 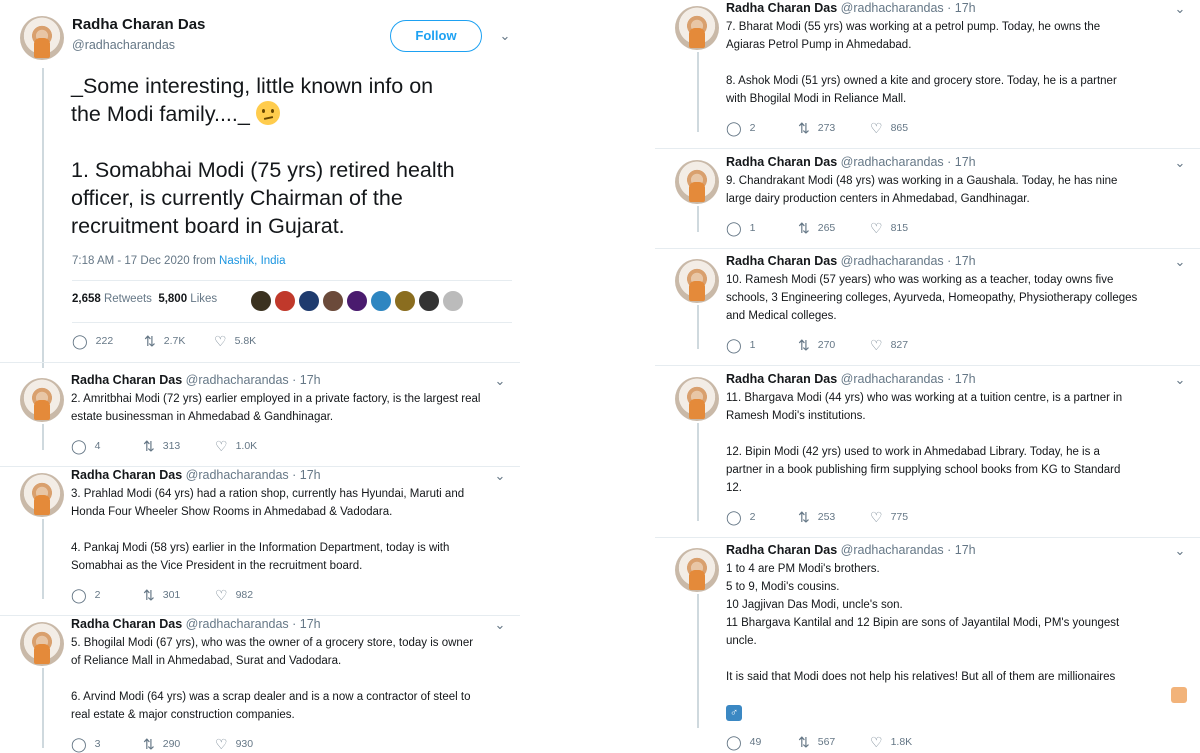 I want to click on retweet-count: 265, so click(x=826, y=228).